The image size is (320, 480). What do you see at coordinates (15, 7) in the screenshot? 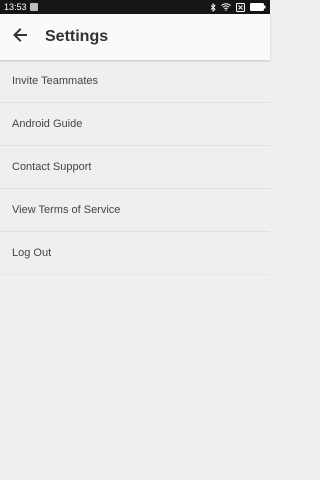
I see `status-time: 13:53` at bounding box center [15, 7].